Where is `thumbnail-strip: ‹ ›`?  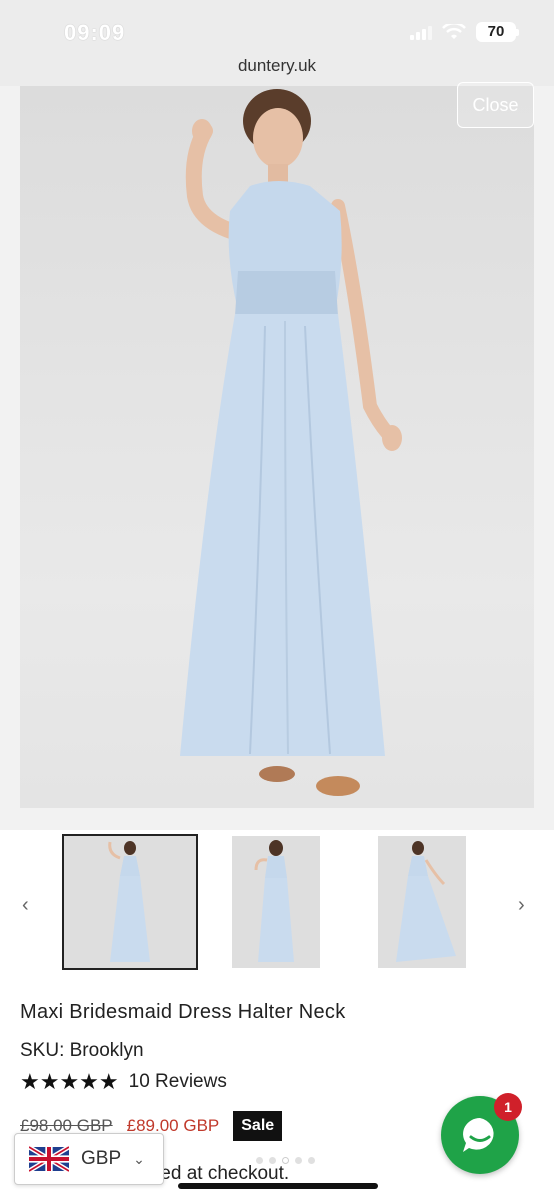 thumbnail-strip: ‹ › is located at coordinates (277, 902).